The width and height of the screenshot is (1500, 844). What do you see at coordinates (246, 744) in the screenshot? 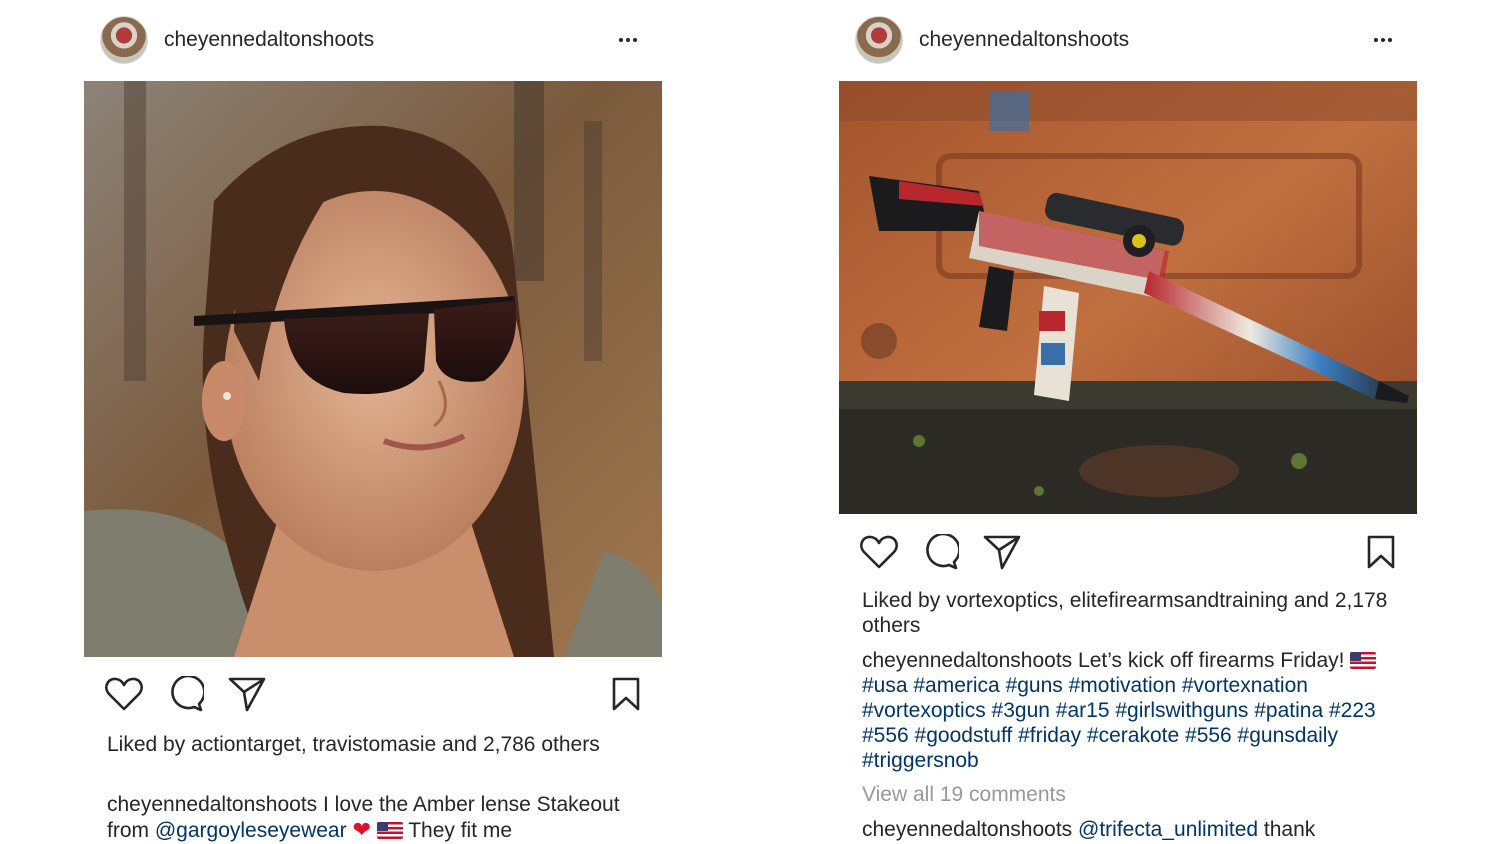
I see `liked-by-user: actiontarget` at bounding box center [246, 744].